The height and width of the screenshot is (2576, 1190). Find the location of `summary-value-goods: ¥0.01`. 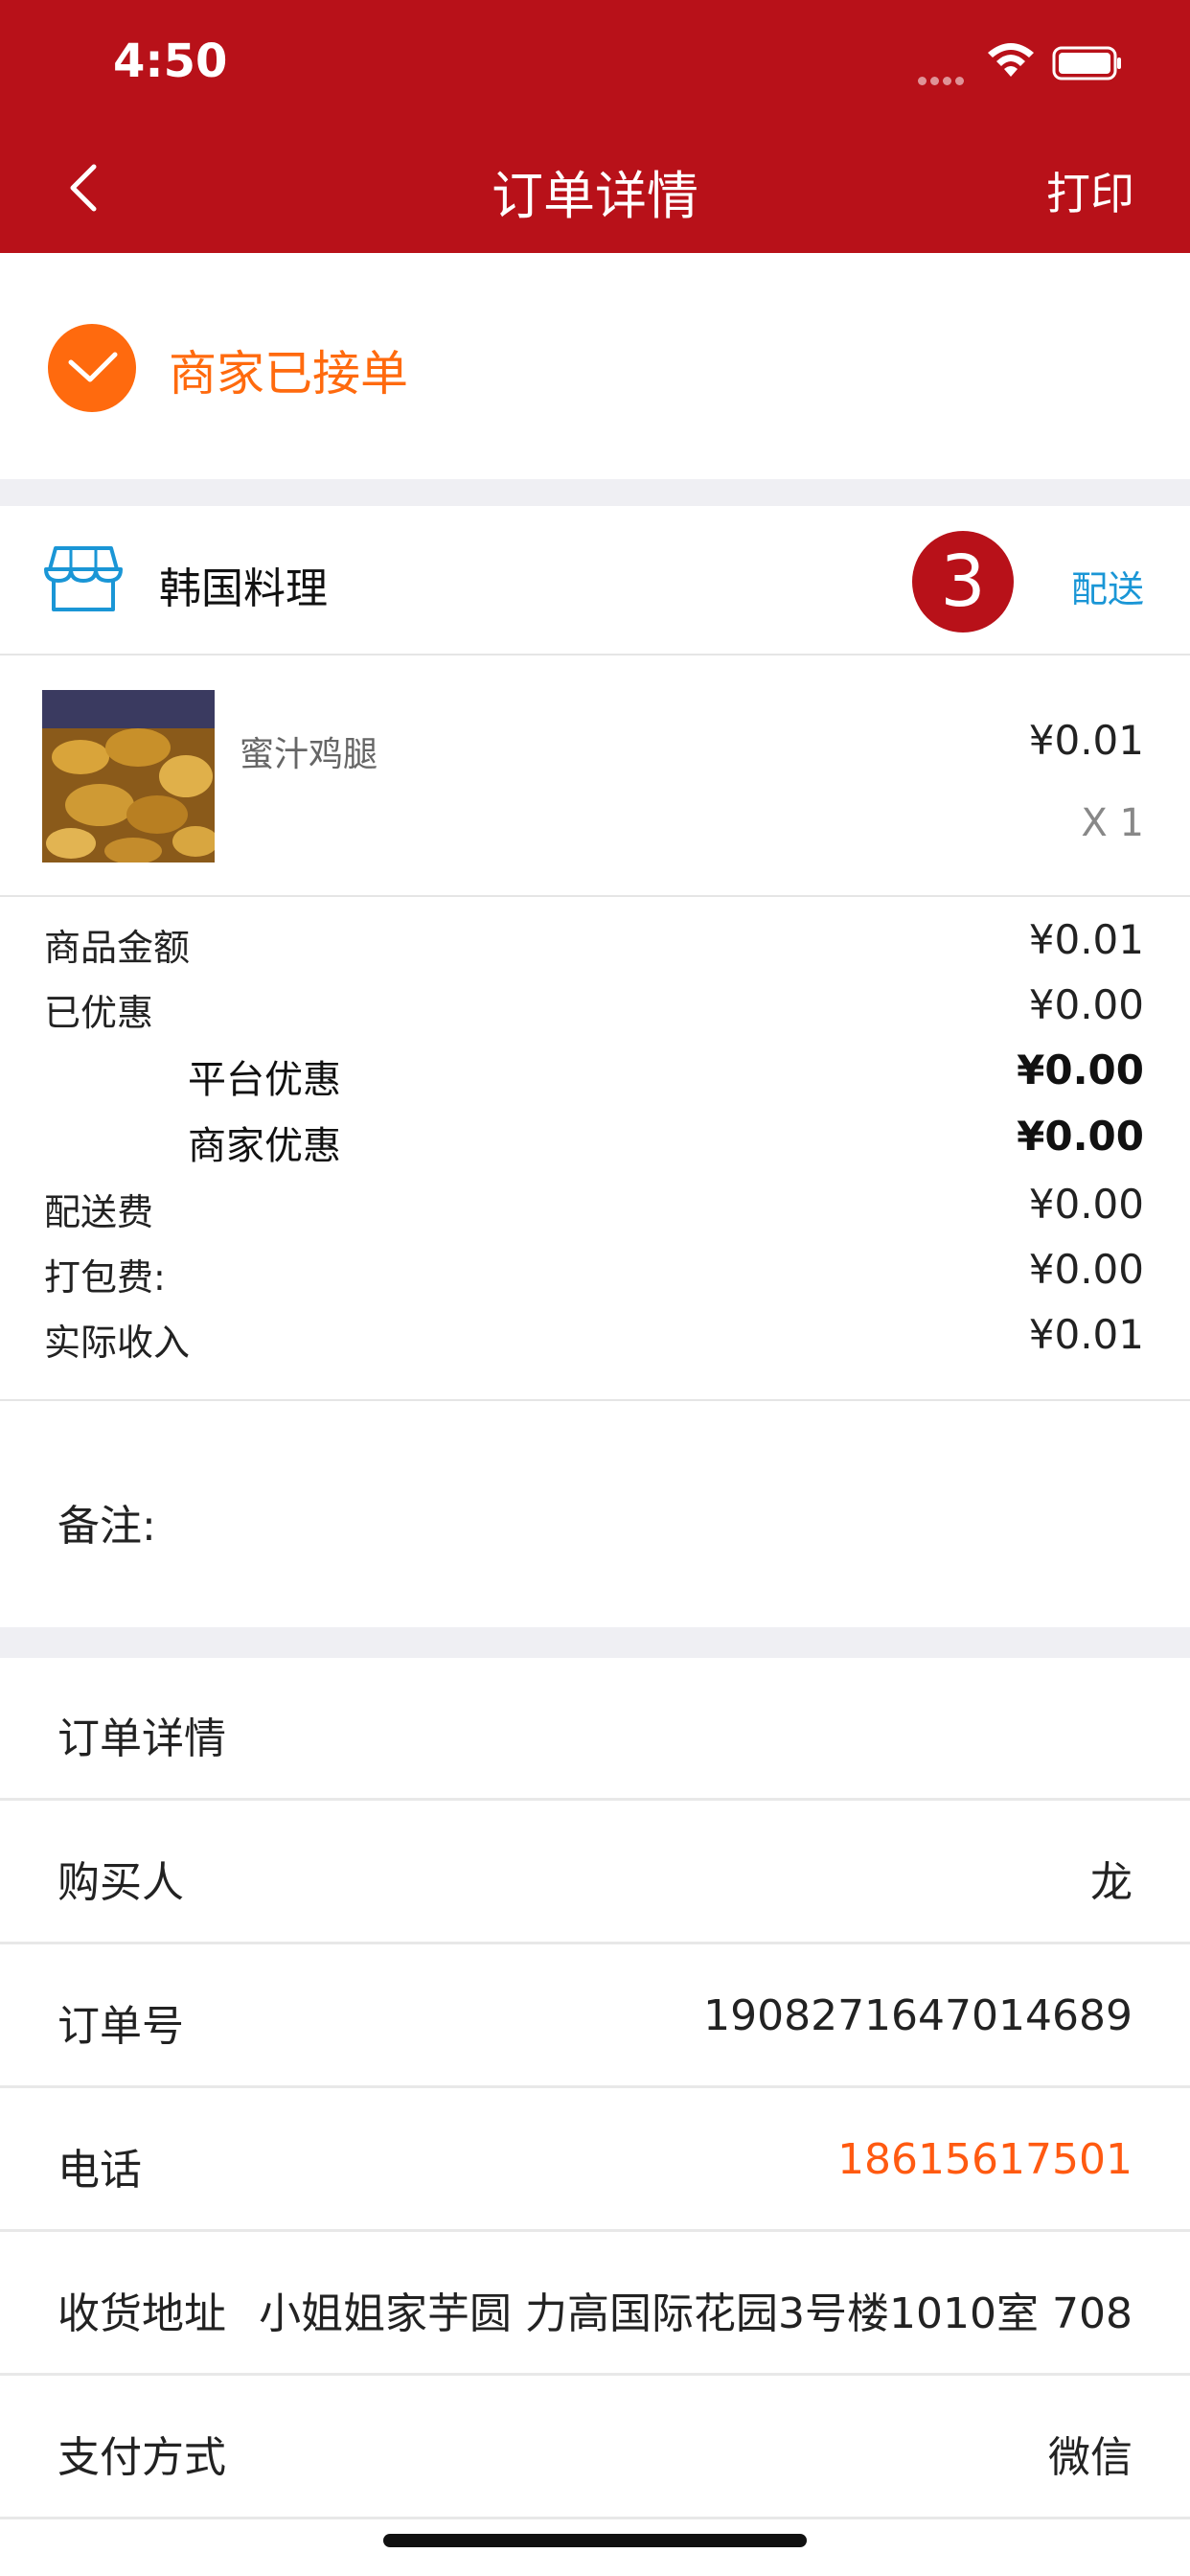

summary-value-goods: ¥0.01 is located at coordinates (1086, 939).